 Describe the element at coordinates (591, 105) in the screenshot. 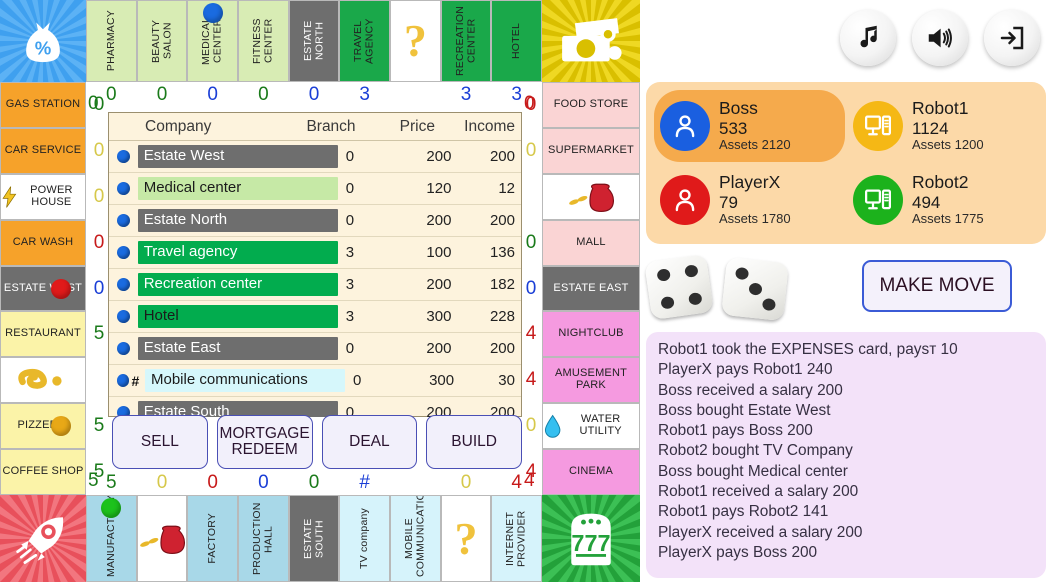

I see `board-cell-food-store: FOOD STORE` at that location.